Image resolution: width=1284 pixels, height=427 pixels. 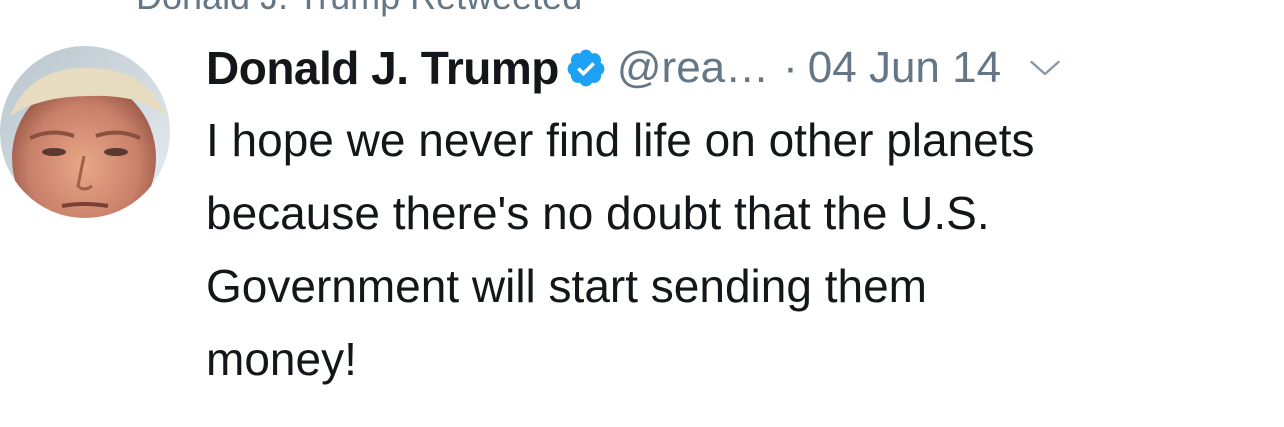 I want to click on display-name: Donald J. Trump, so click(x=382, y=68).